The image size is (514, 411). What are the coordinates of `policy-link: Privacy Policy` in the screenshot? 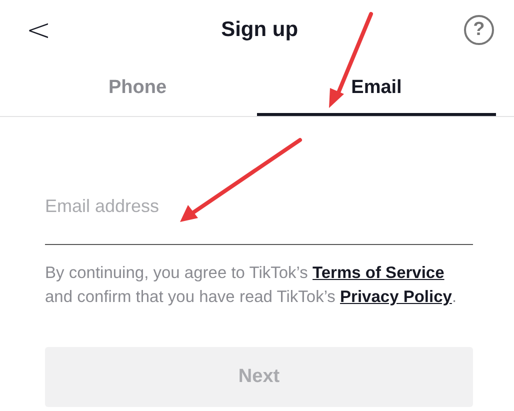 It's located at (396, 297).